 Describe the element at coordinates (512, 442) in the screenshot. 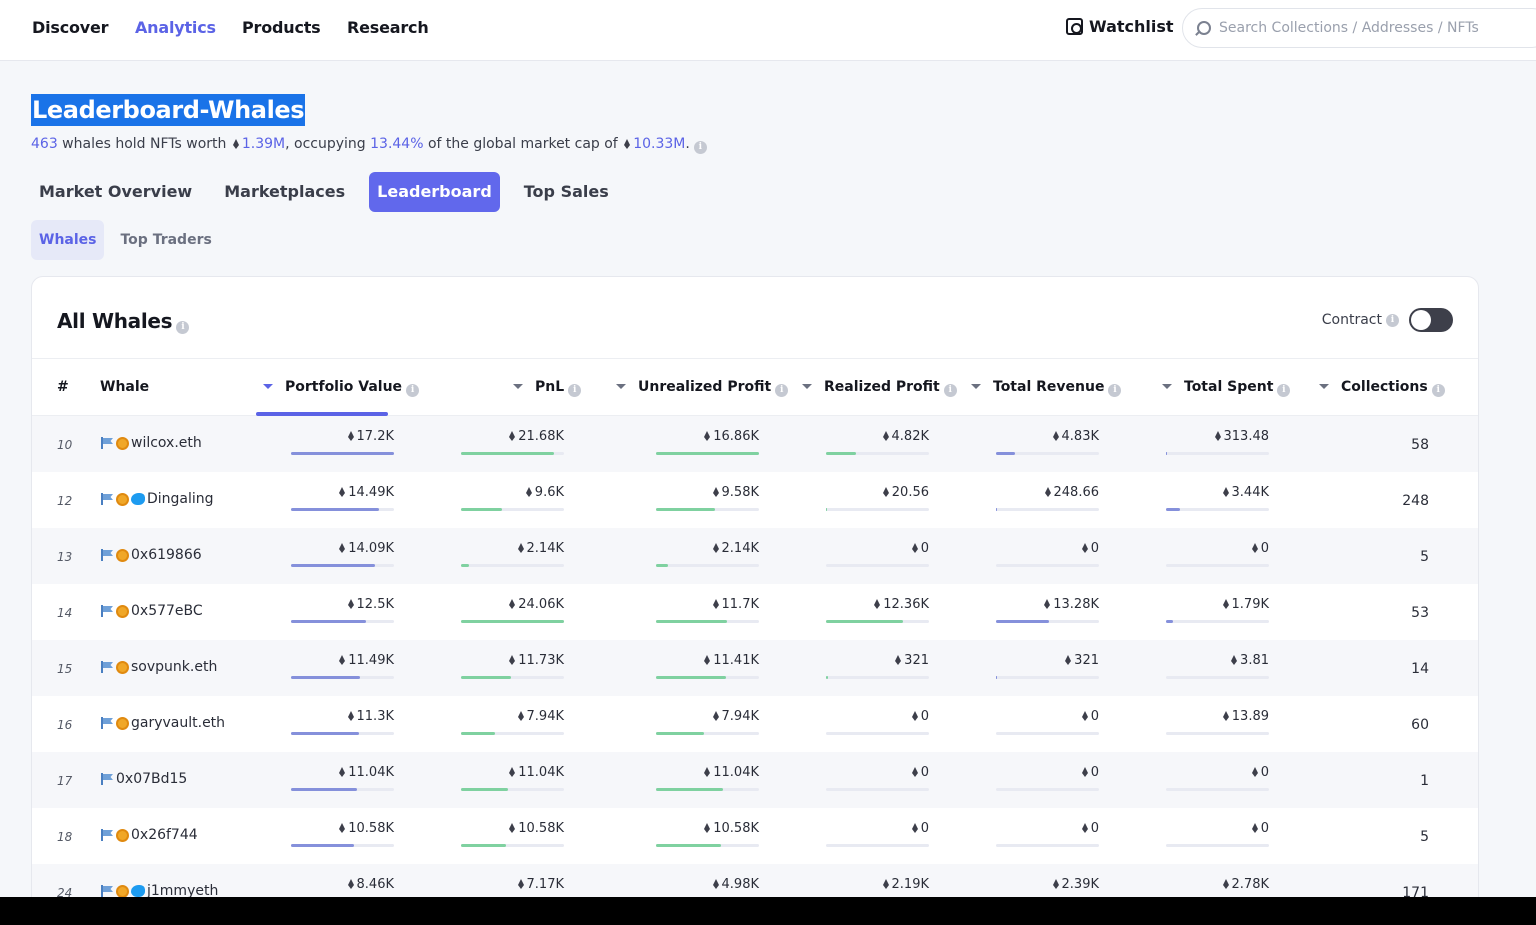

I see `pnl-cell: 21.68K` at that location.